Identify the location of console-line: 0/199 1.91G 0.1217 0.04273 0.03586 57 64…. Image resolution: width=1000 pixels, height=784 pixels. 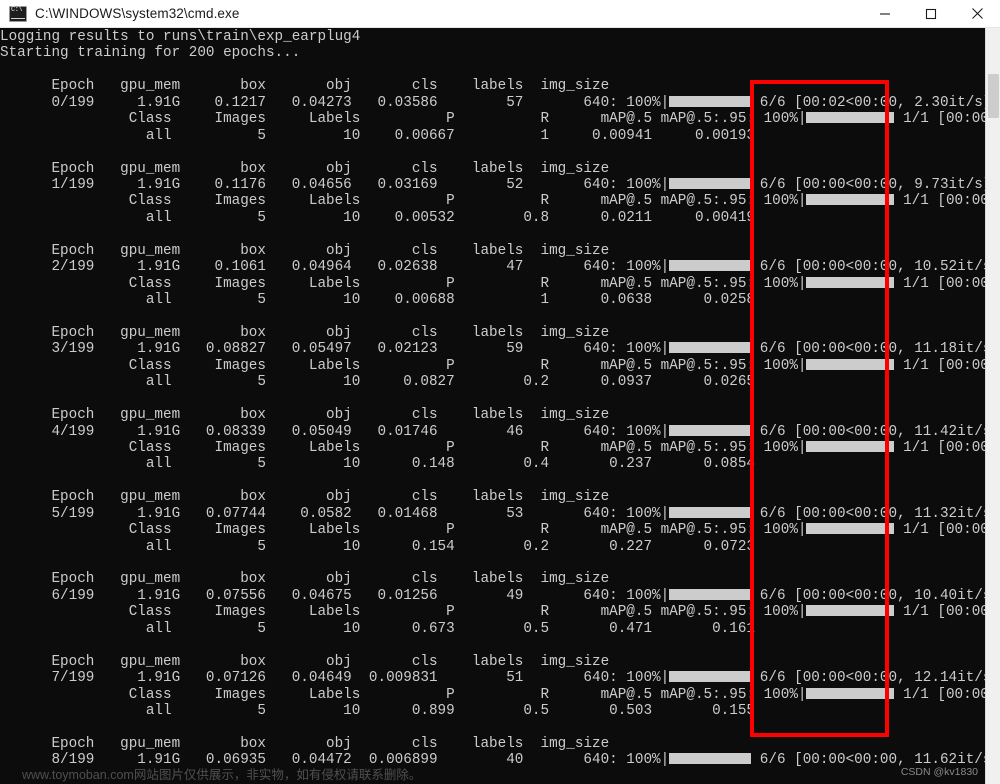
(496, 102).